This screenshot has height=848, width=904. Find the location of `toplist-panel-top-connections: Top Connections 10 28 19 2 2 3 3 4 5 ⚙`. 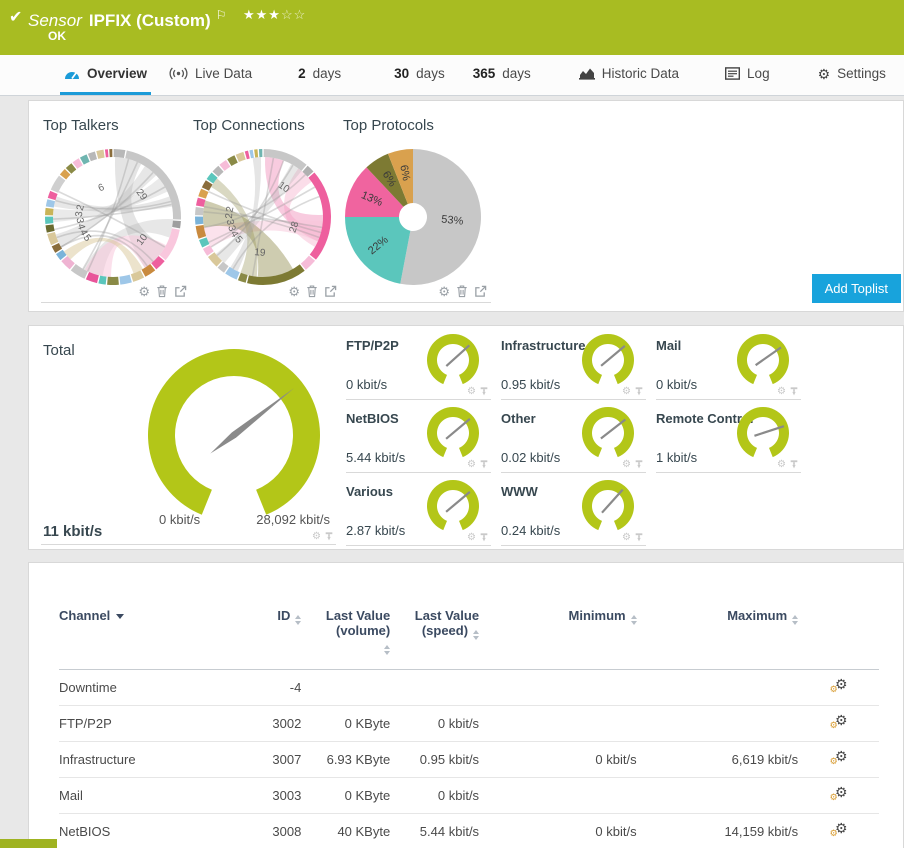

toplist-panel-top-connections: Top Connections 10 28 19 2 2 3 3 4 5 ⚙ is located at coordinates (266, 206).